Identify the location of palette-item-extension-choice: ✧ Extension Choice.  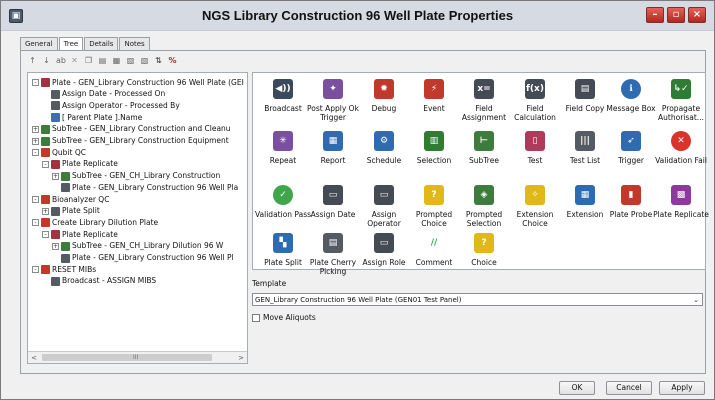
(535, 205).